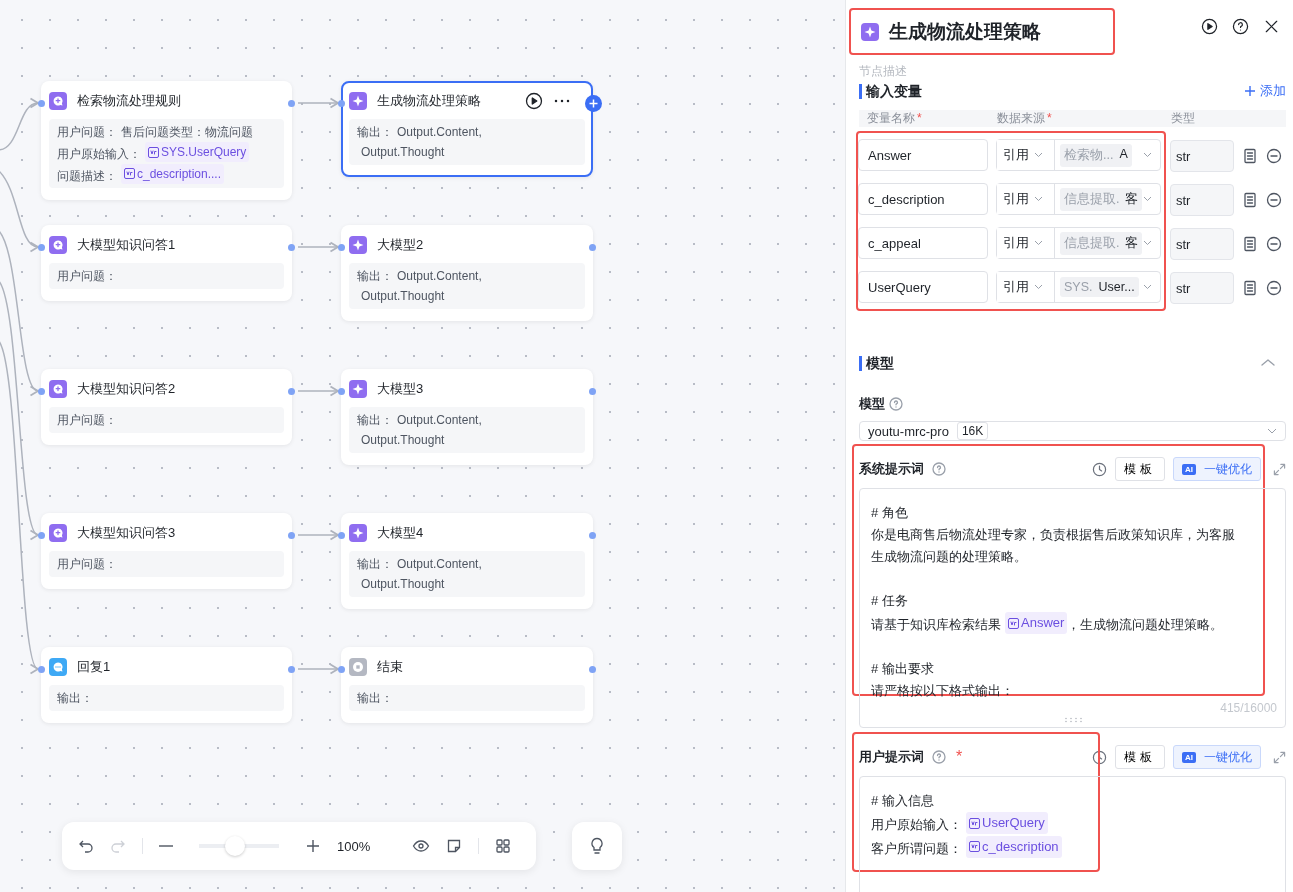 The image size is (1293, 892). I want to click on prompt-line: 请基于知识库检索结果 Answer ，生成物流问题处理策略。, so click(1071, 624).